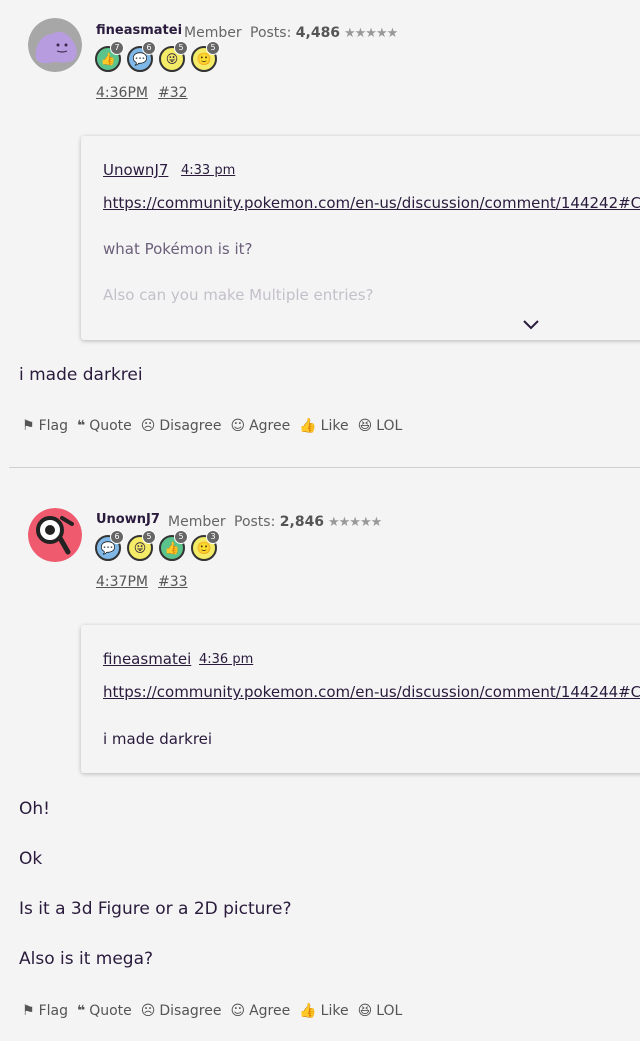 This screenshot has width=640, height=1041. Describe the element at coordinates (122, 582) in the screenshot. I see `post-timestamp: 4:37PM` at that location.